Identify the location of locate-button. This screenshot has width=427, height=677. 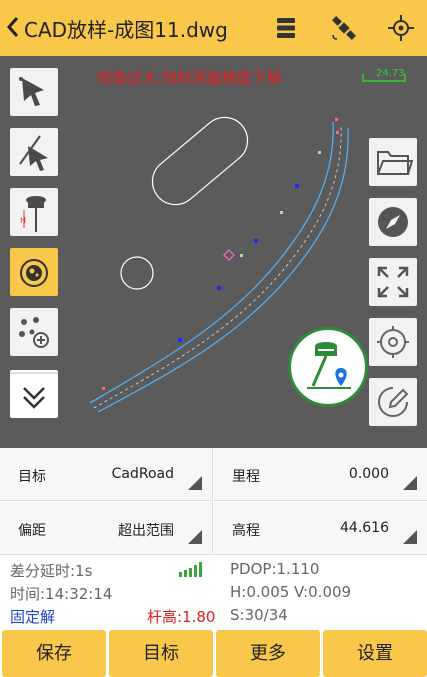
(393, 342).